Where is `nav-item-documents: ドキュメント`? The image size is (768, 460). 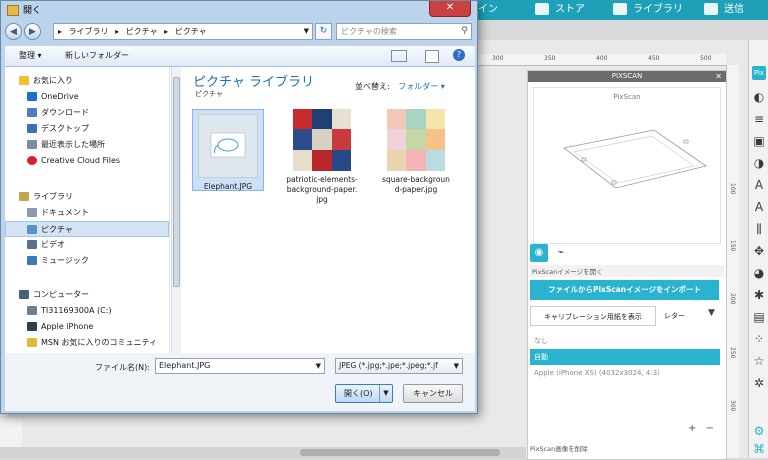 nav-item-documents: ドキュメント is located at coordinates (98, 213).